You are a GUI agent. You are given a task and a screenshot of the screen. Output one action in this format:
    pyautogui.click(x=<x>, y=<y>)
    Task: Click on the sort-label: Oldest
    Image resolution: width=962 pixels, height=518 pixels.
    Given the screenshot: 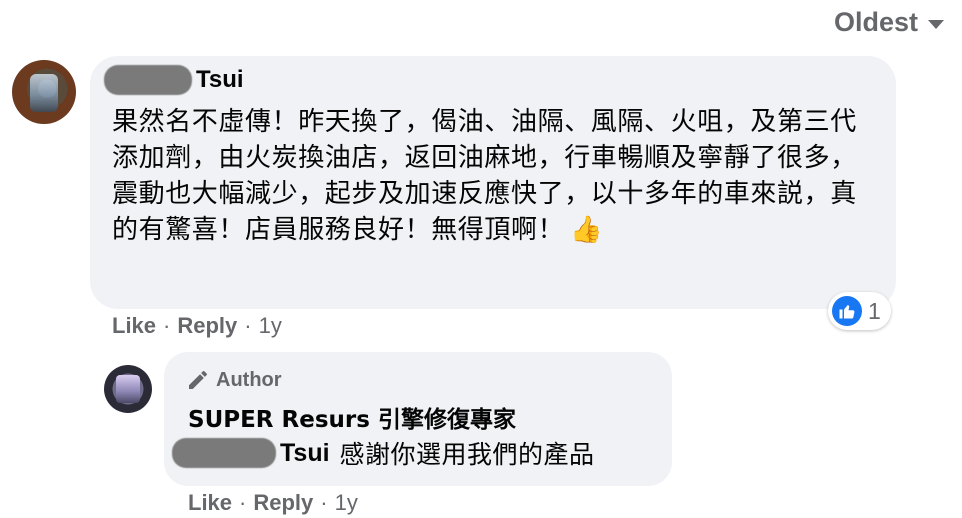 What is the action you would take?
    pyautogui.click(x=875, y=22)
    